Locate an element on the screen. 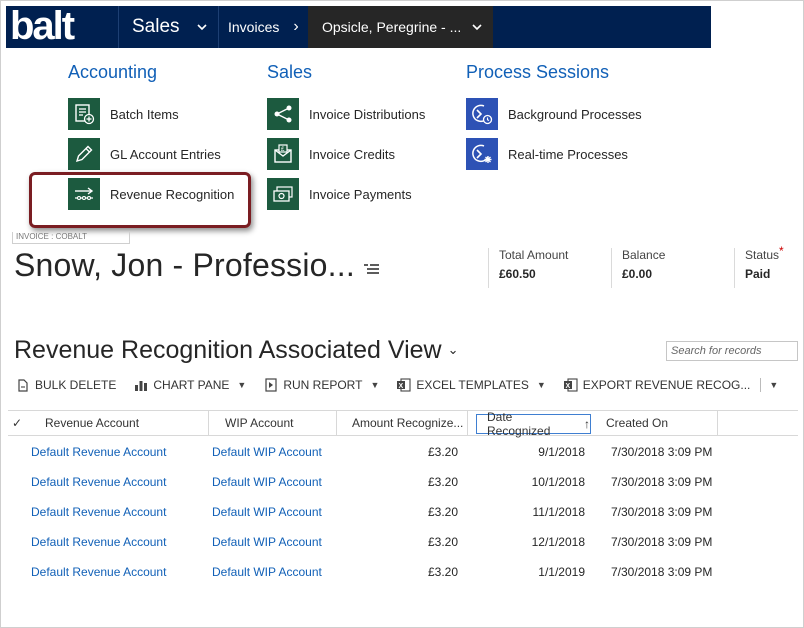  menu-item-invoice-payments: Invoice Payments is located at coordinates (339, 194).